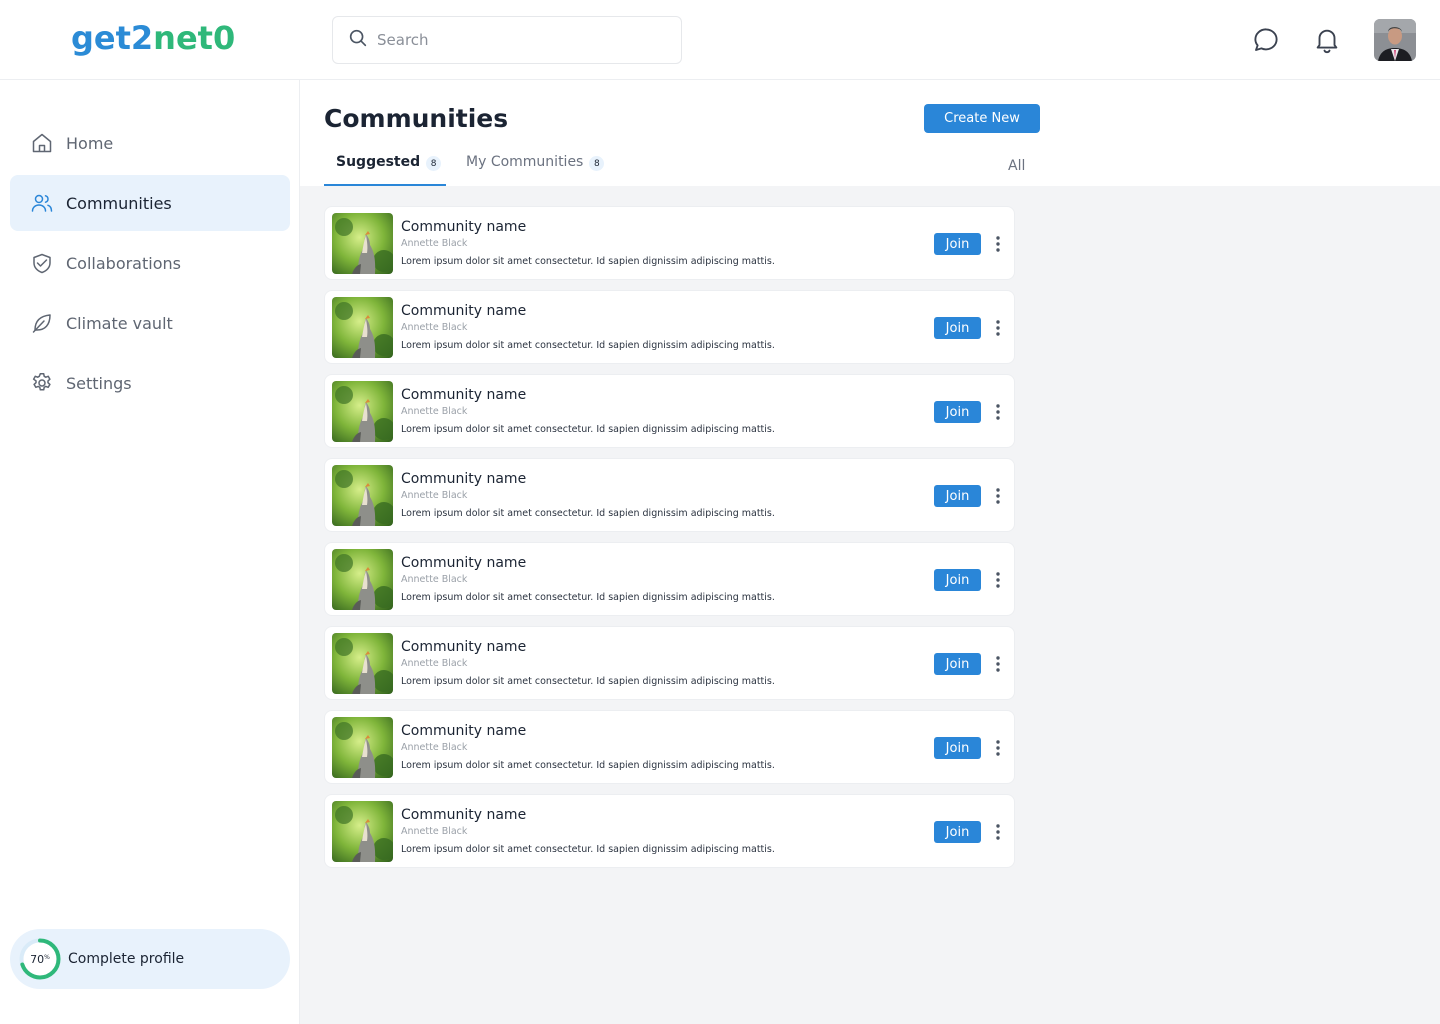  I want to click on complete-profile-label: Complete profile, so click(126, 959).